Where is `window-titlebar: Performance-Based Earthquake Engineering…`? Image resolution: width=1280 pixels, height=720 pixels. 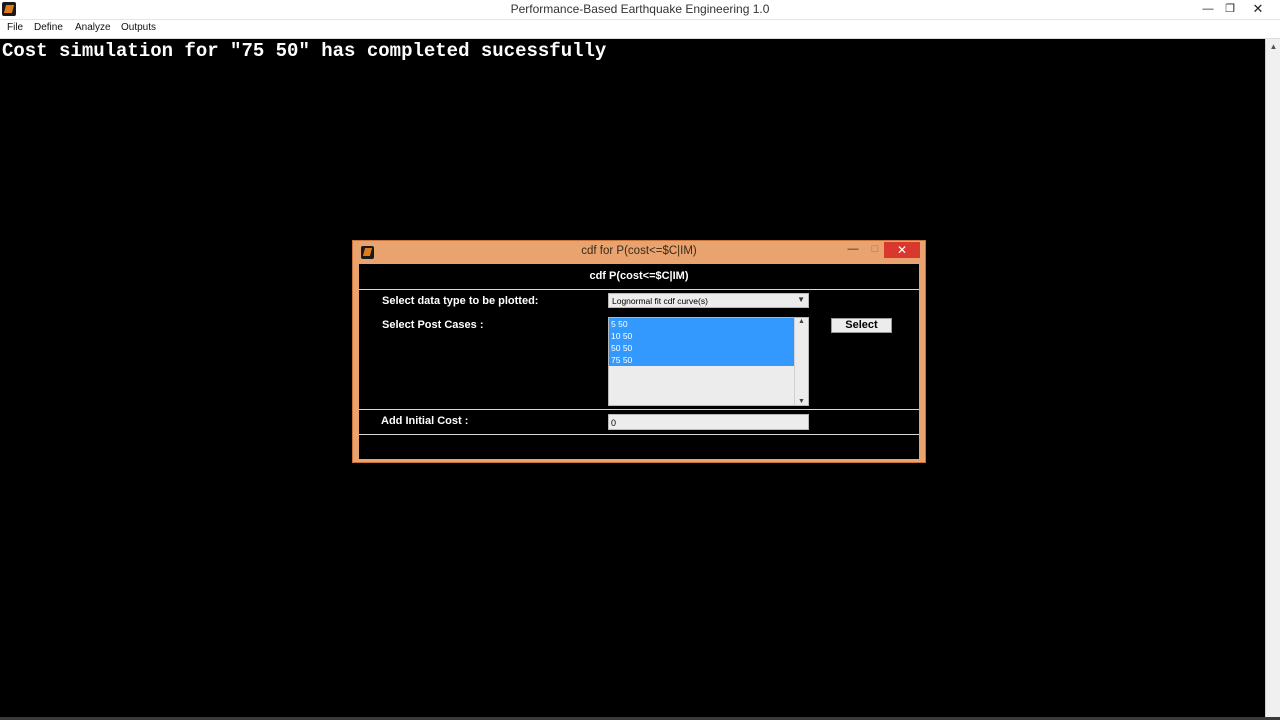
window-titlebar: Performance-Based Earthquake Engineering… is located at coordinates (640, 10).